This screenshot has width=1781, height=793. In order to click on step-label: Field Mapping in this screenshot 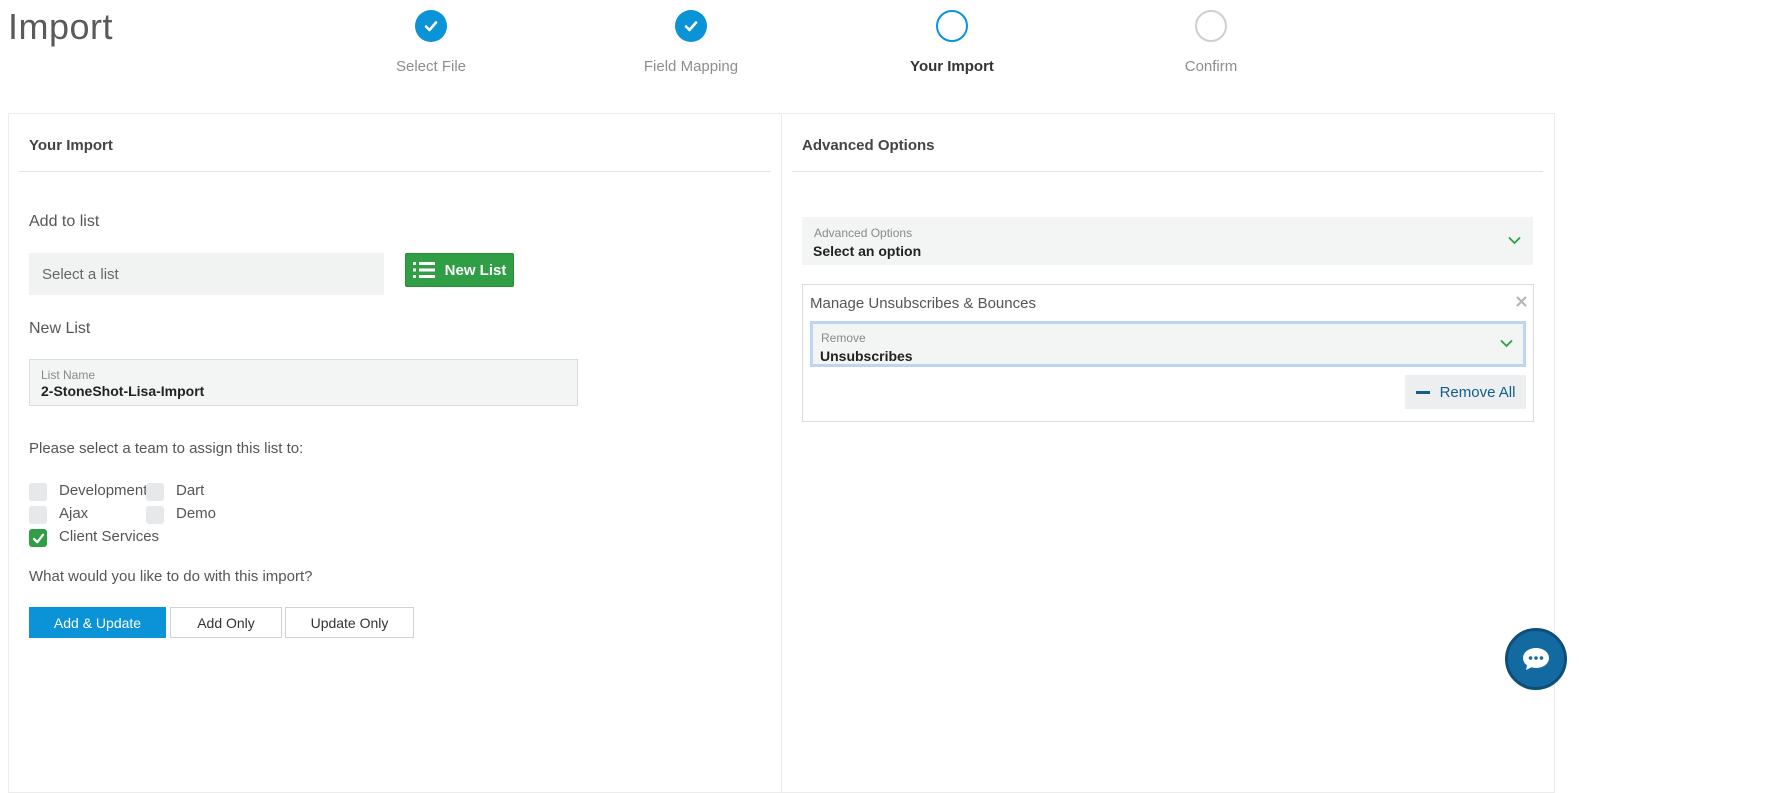, I will do `click(691, 66)`.